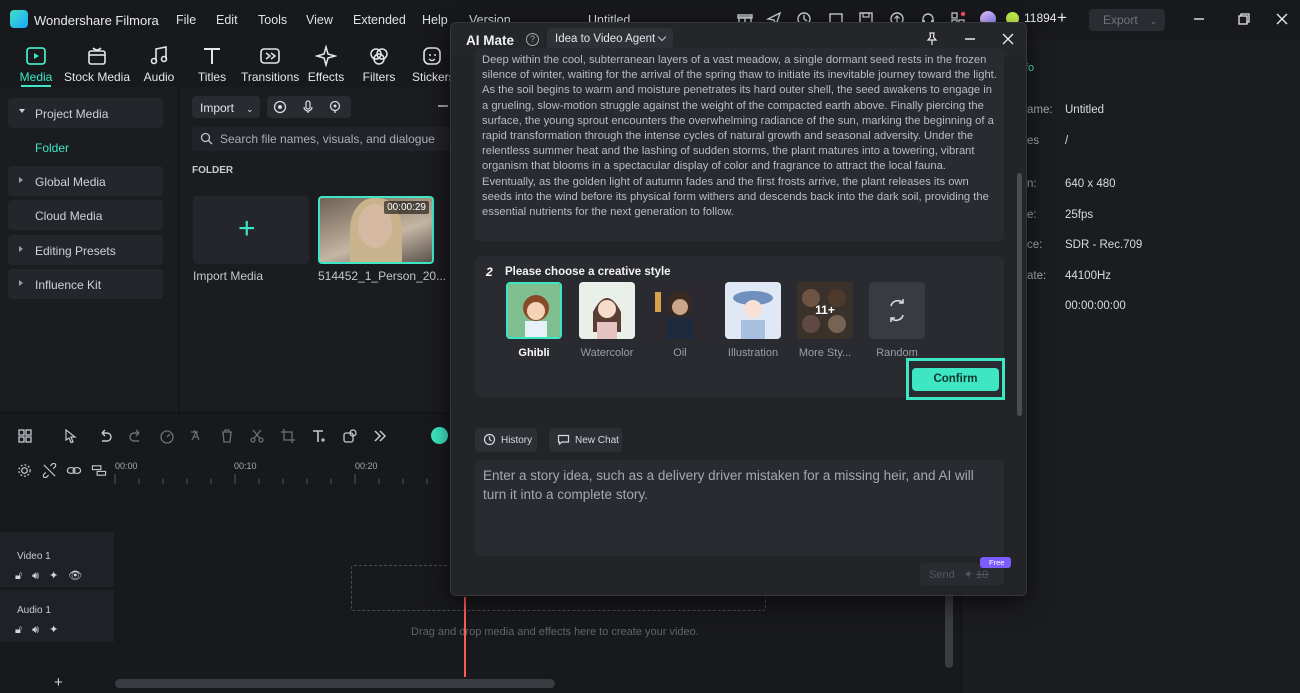  I want to click on history-label: History, so click(517, 440).